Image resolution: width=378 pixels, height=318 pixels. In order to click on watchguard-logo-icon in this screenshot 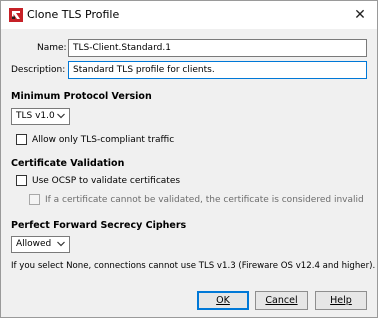, I will do `click(16, 15)`.